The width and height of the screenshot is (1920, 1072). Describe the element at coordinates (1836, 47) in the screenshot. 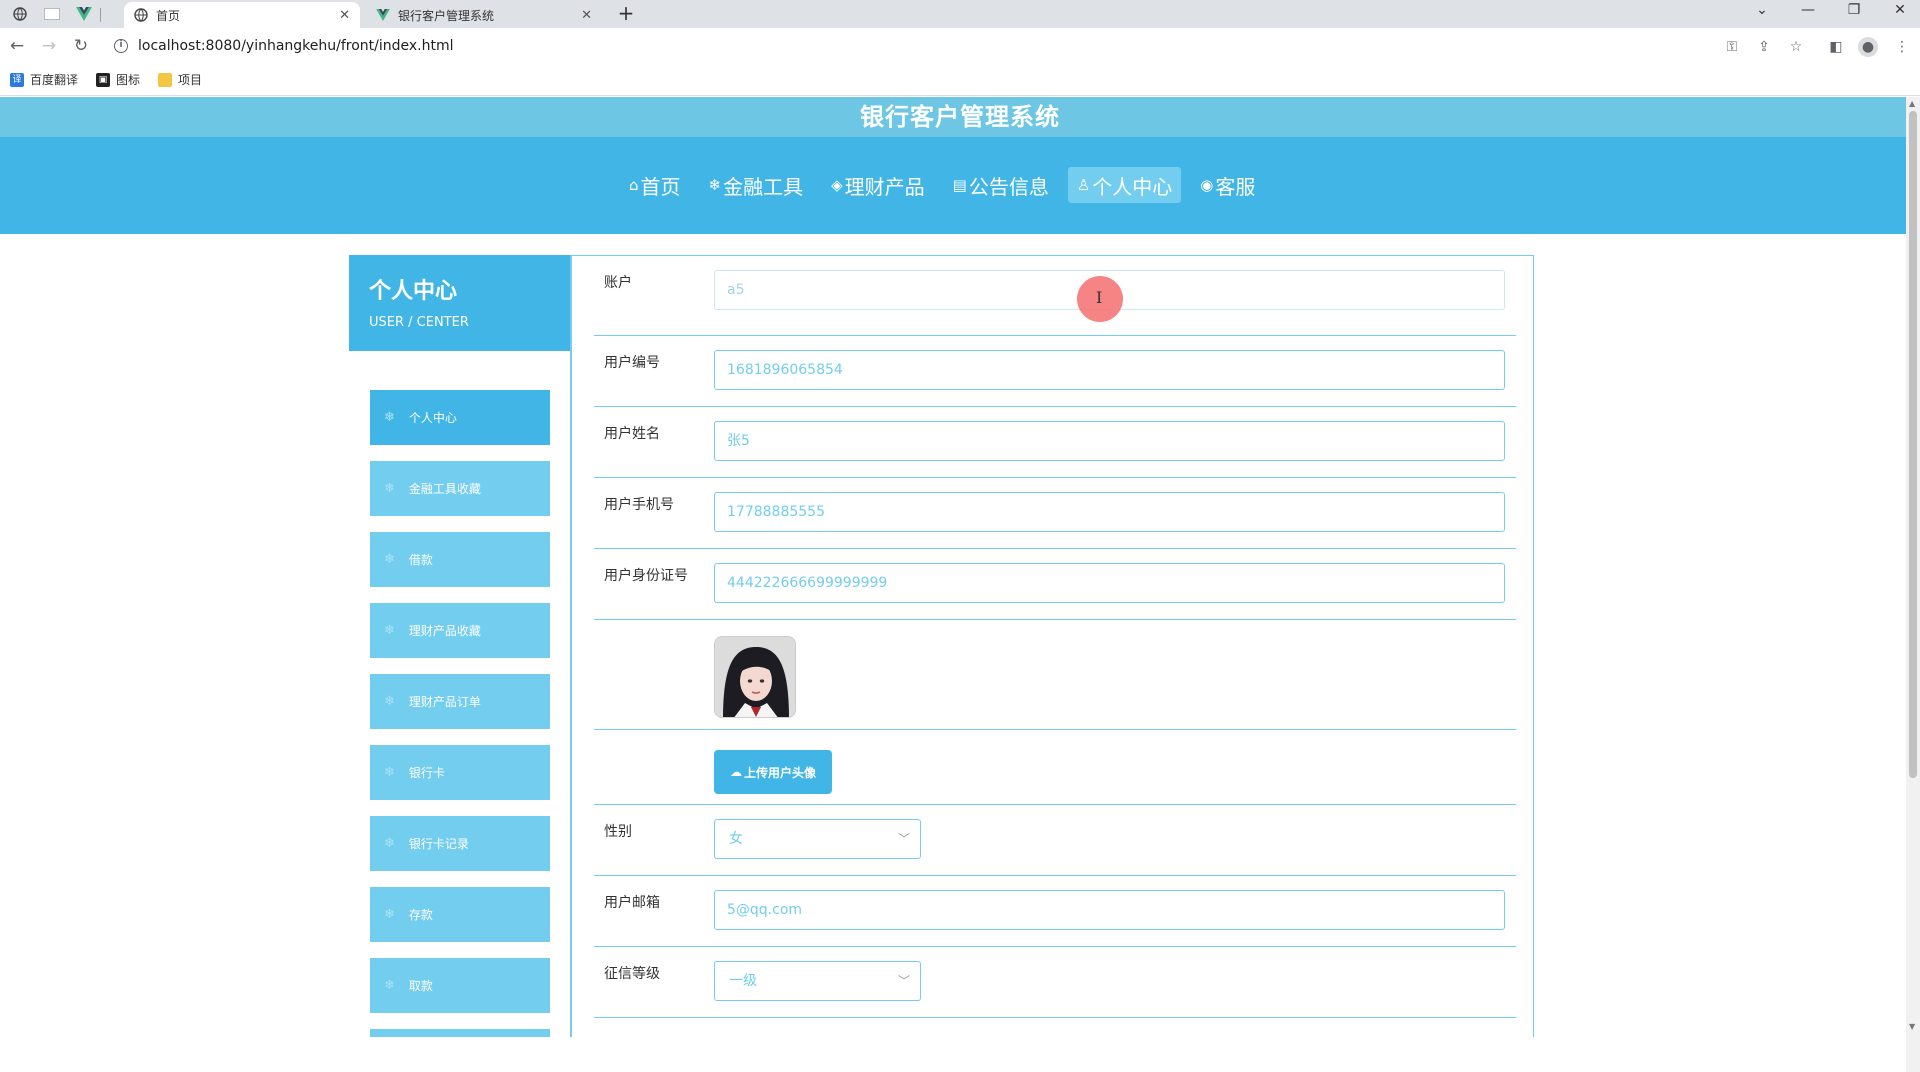

I see `side-panel-icon: ◧` at that location.